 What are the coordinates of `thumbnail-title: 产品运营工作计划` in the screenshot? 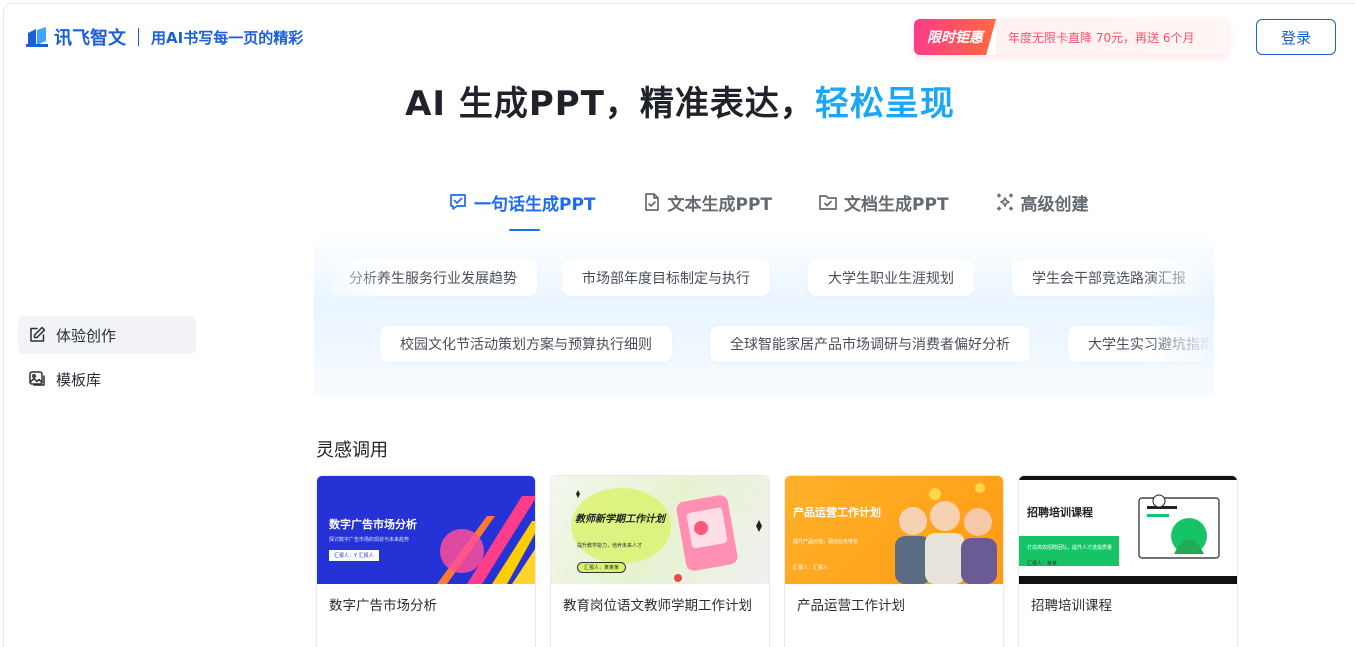 It's located at (837, 512).